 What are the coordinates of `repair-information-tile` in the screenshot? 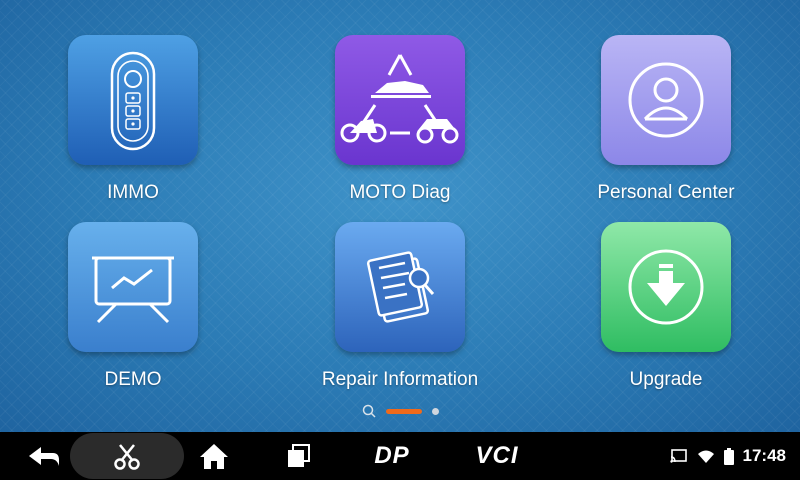 It's located at (400, 287).